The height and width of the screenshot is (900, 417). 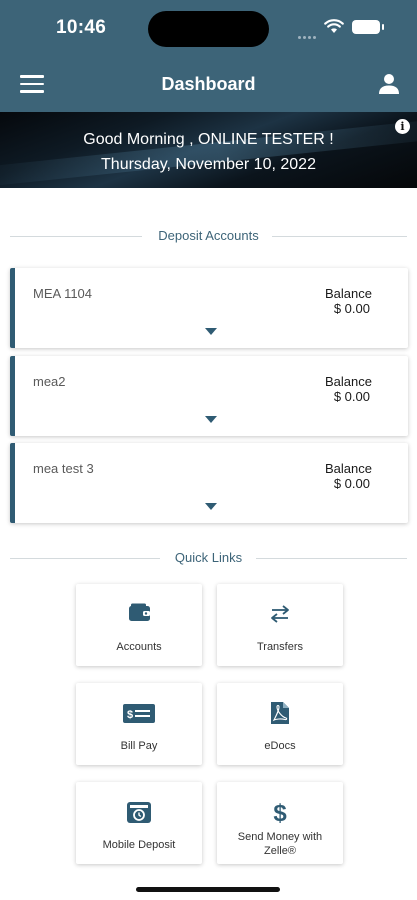 I want to click on quick-links-label: Quick Links, so click(x=208, y=557).